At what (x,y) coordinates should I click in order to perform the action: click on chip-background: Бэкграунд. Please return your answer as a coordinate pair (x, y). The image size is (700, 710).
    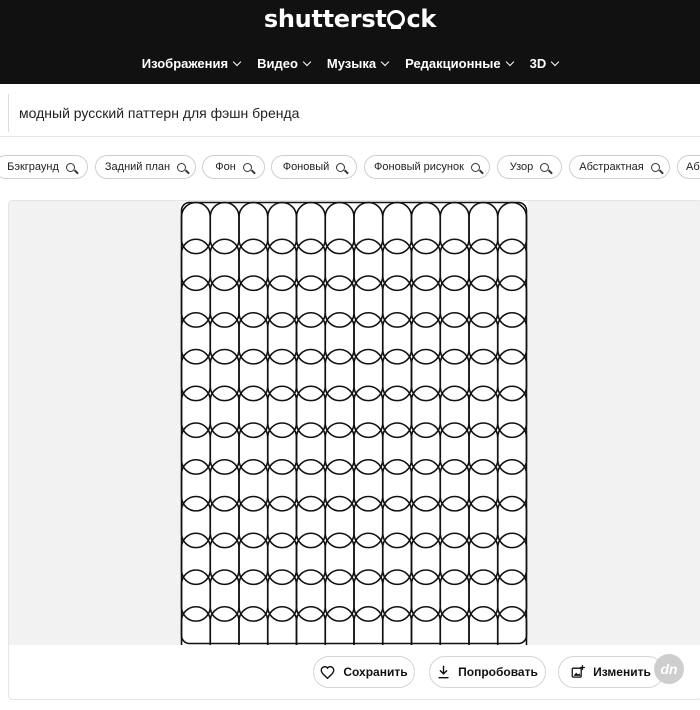
    Looking at the image, I should click on (44, 167).